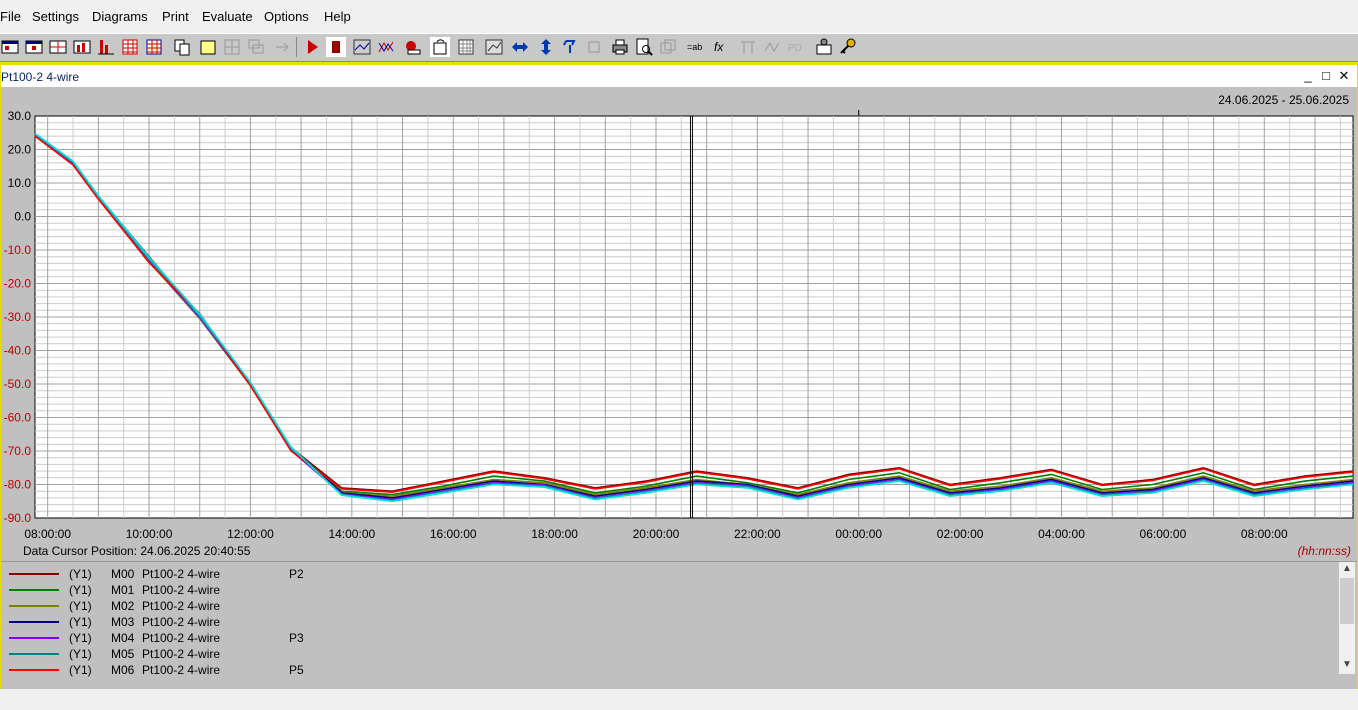 This screenshot has width=1358, height=710. I want to click on x-tick-label: 06:00:00, so click(1163, 534).